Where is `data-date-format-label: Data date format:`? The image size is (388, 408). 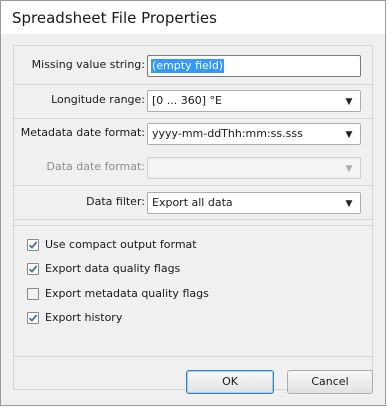
data-date-format-label: Data date format: is located at coordinates (95, 166).